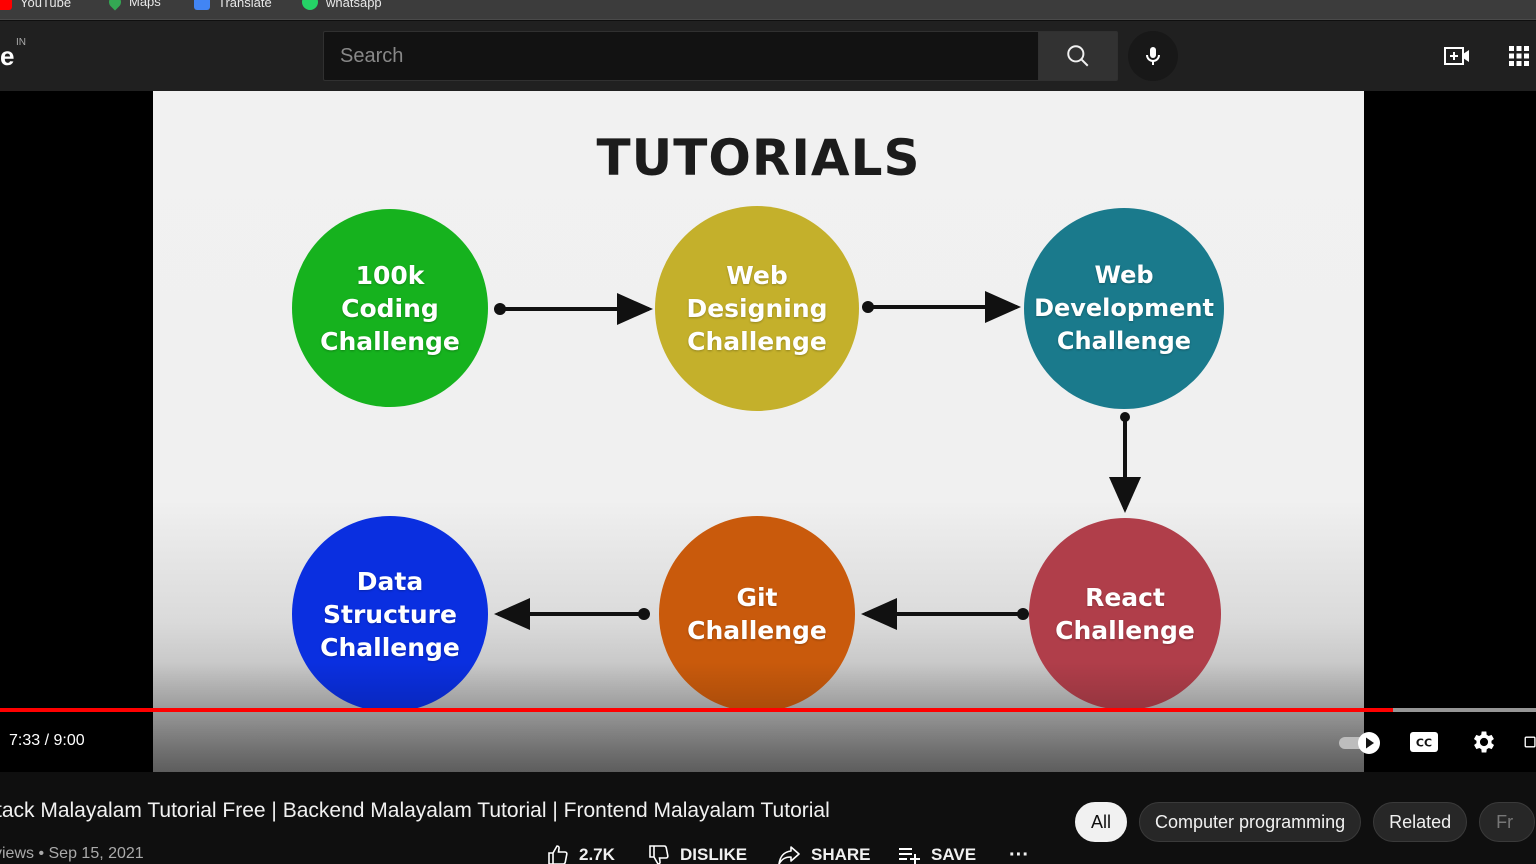  What do you see at coordinates (310, 5) in the screenshot?
I see `whatsapp-icon` at bounding box center [310, 5].